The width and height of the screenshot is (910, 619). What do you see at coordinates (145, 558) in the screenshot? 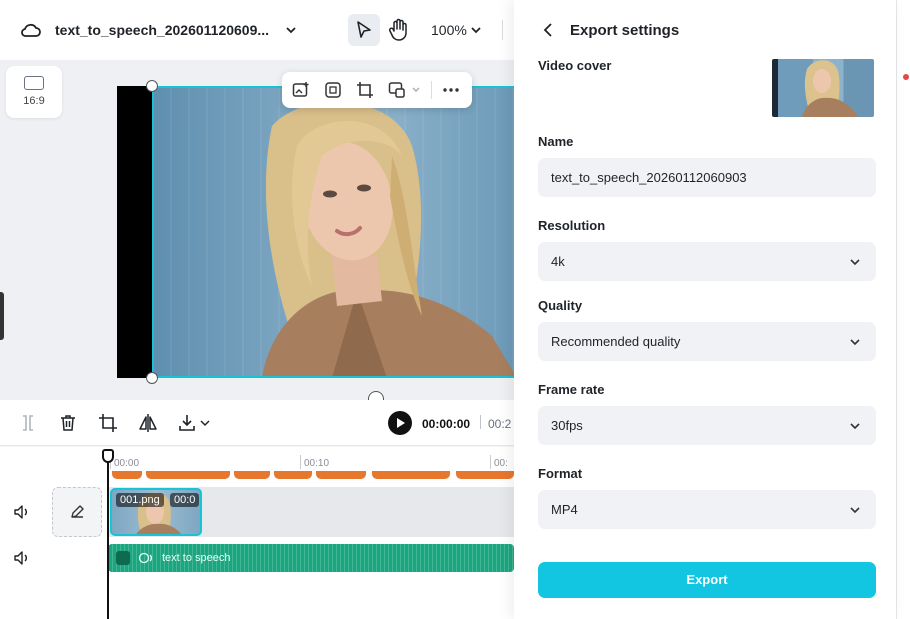
I see `speech-icon` at bounding box center [145, 558].